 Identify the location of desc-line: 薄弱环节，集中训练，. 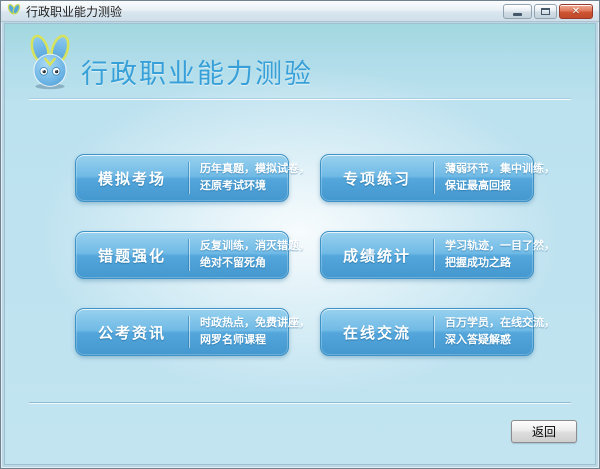
(500, 169).